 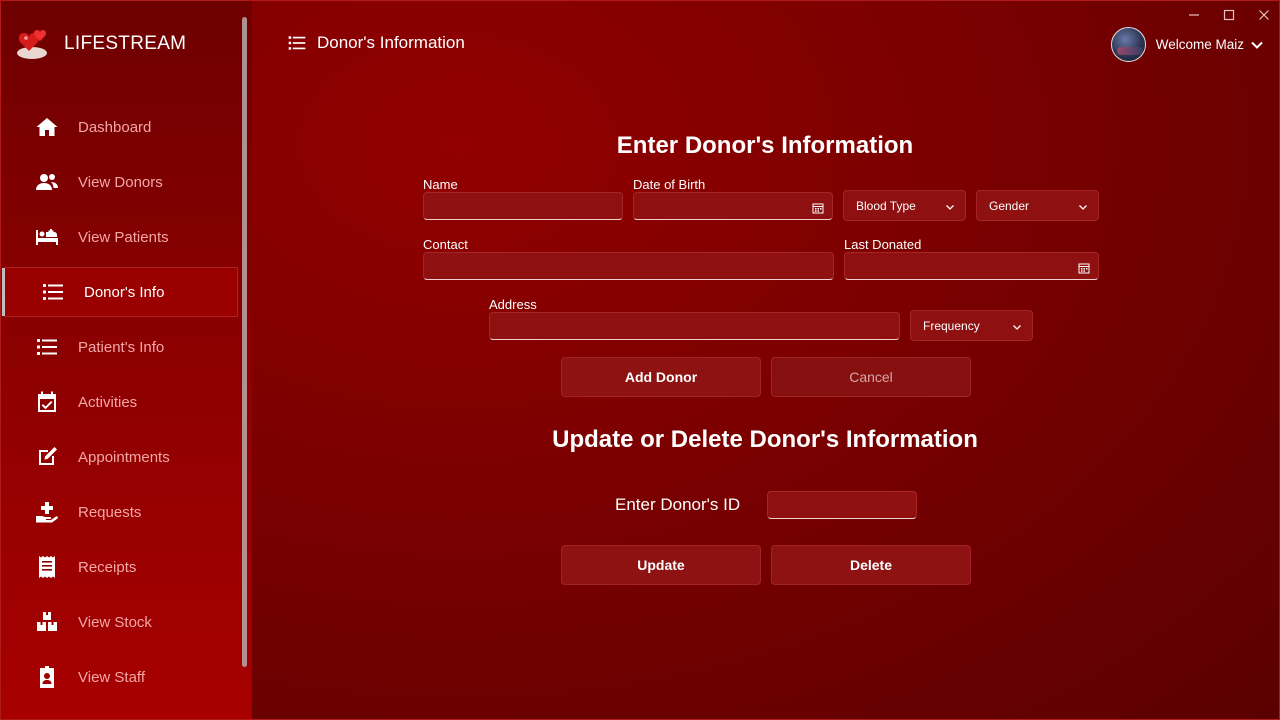 I want to click on hand-plus-icon, so click(x=47, y=512).